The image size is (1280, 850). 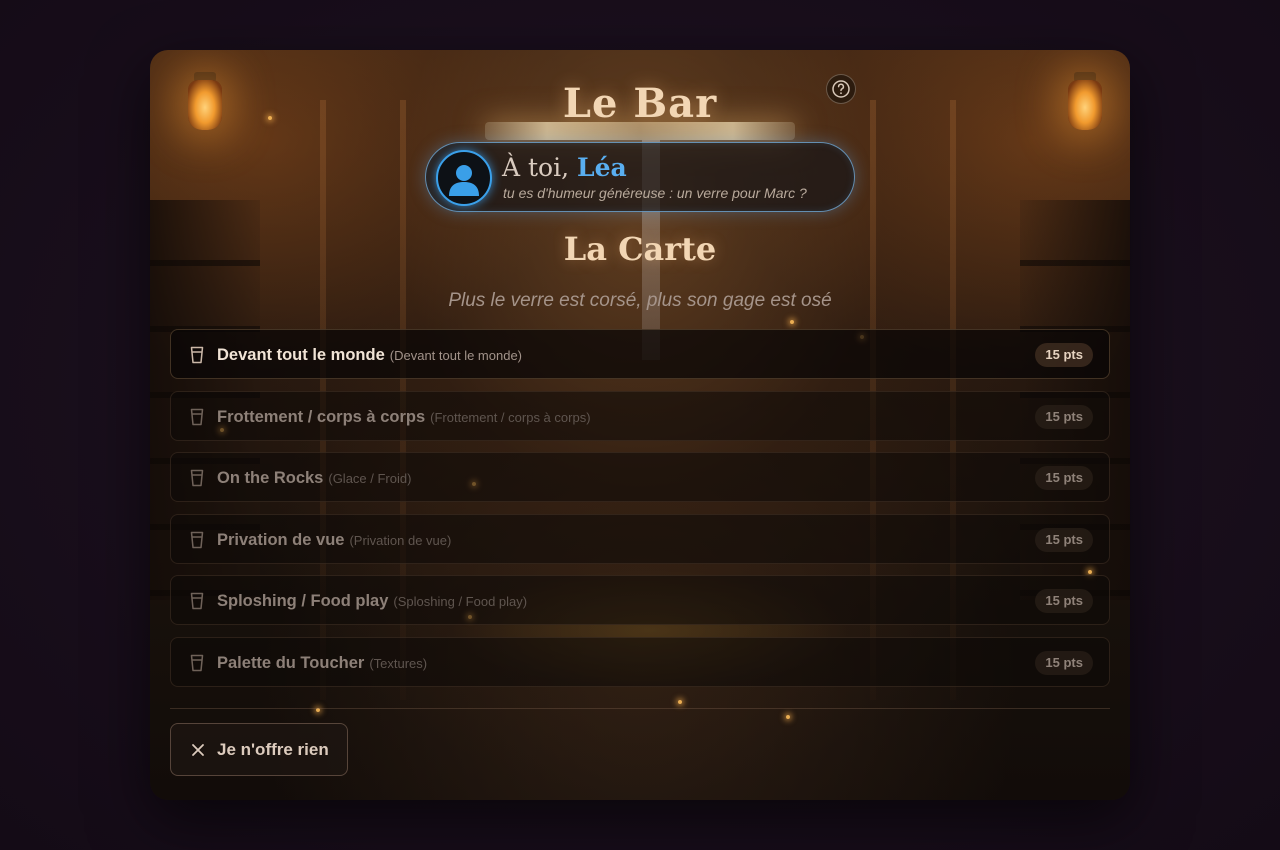 I want to click on menu-item-name: Privation de vue, so click(x=281, y=539).